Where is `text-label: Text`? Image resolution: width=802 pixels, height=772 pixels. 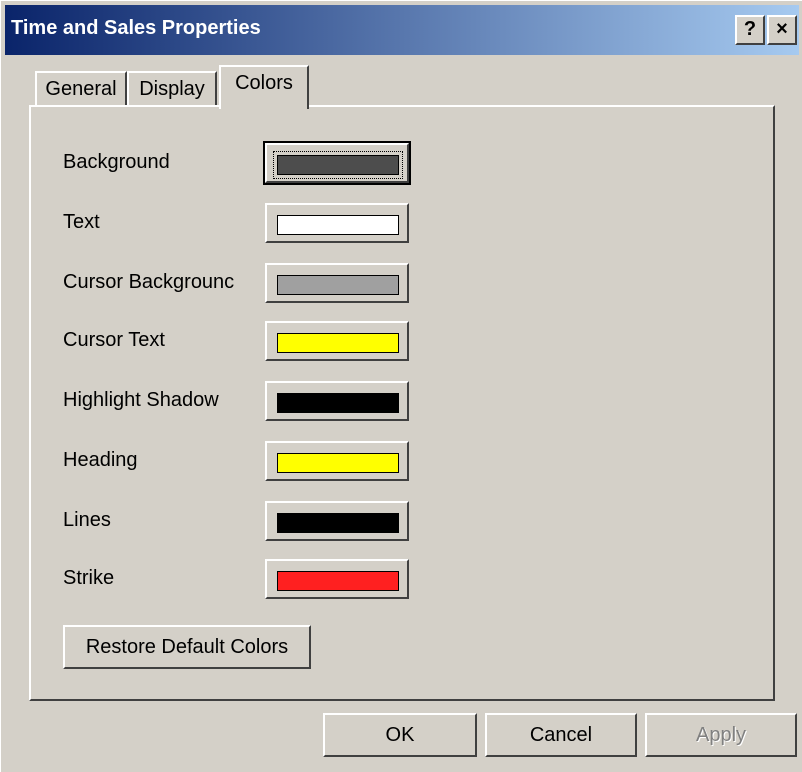 text-label: Text is located at coordinates (81, 222).